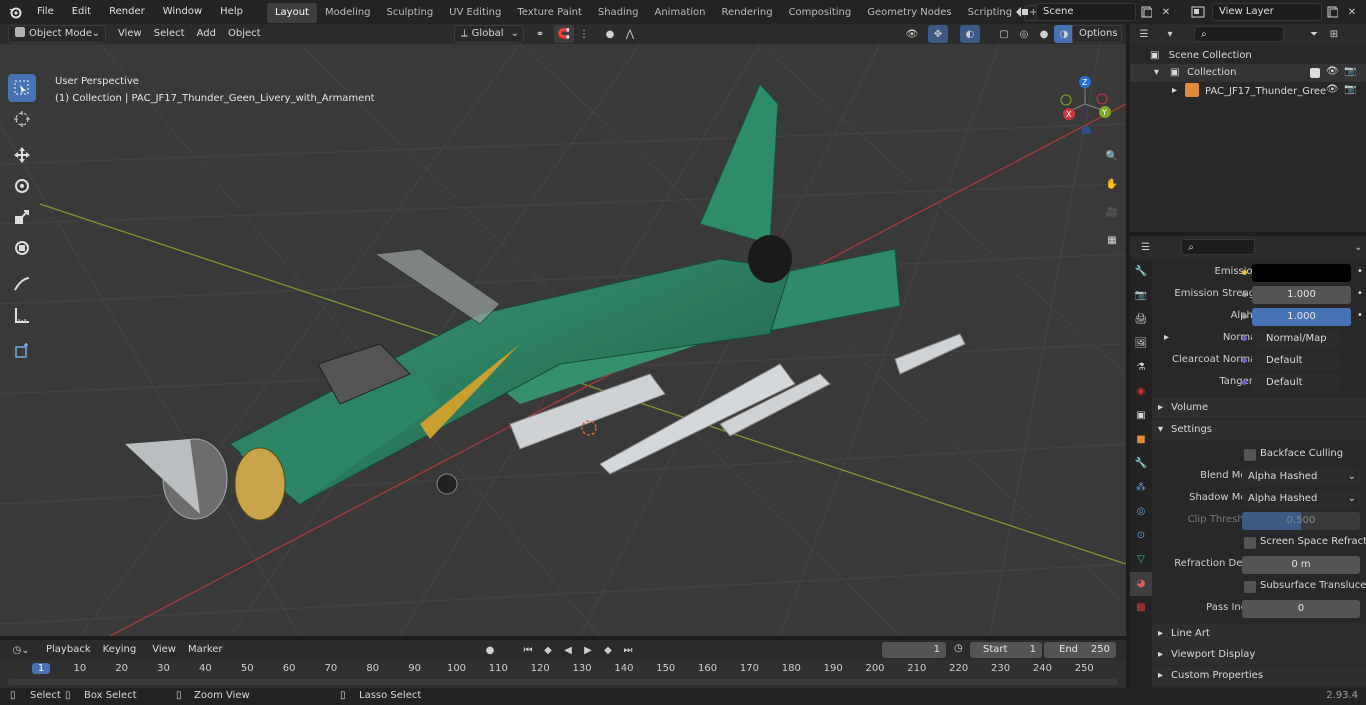  I want to click on menu-object: Object, so click(244, 34).